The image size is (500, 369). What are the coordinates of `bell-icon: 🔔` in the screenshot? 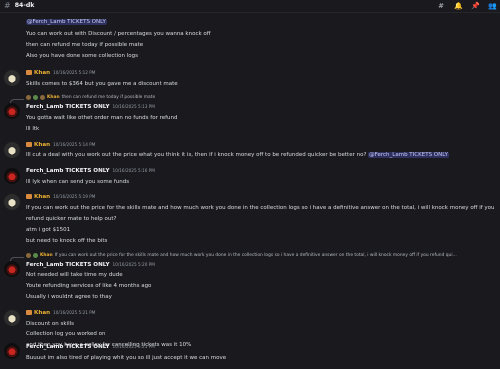 It's located at (458, 6).